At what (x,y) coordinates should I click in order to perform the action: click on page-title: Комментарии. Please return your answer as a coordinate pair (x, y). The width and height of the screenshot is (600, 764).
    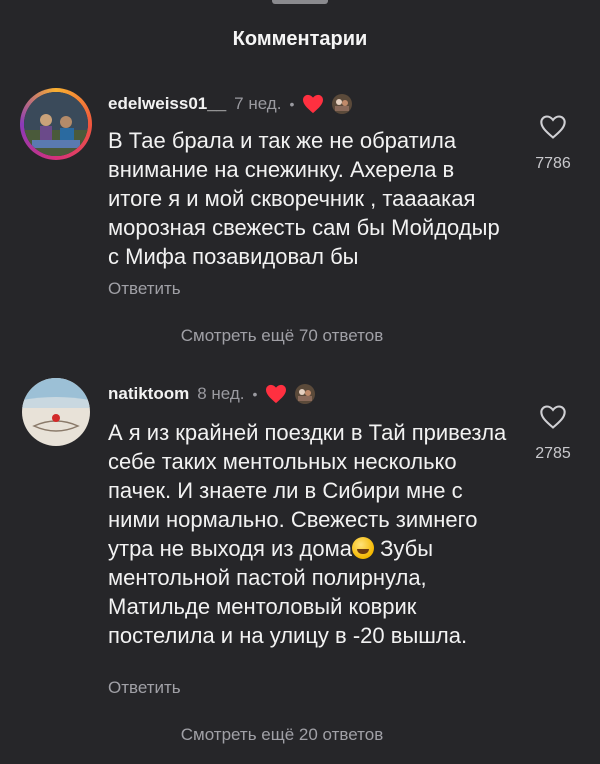
    Looking at the image, I should click on (300, 39).